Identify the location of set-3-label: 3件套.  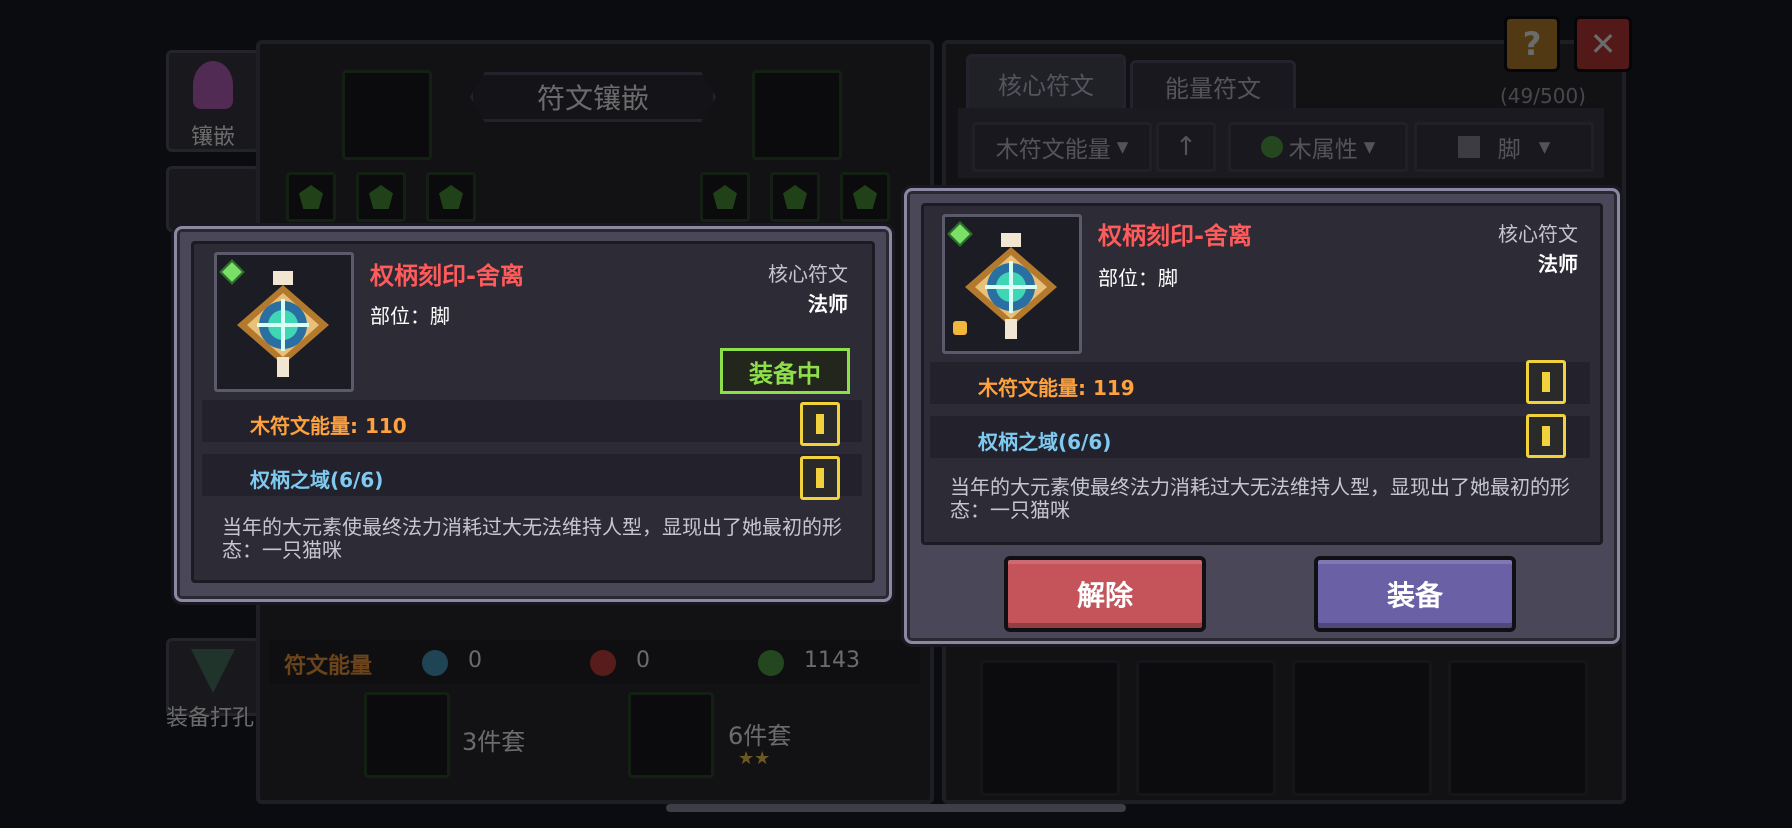
(494, 742).